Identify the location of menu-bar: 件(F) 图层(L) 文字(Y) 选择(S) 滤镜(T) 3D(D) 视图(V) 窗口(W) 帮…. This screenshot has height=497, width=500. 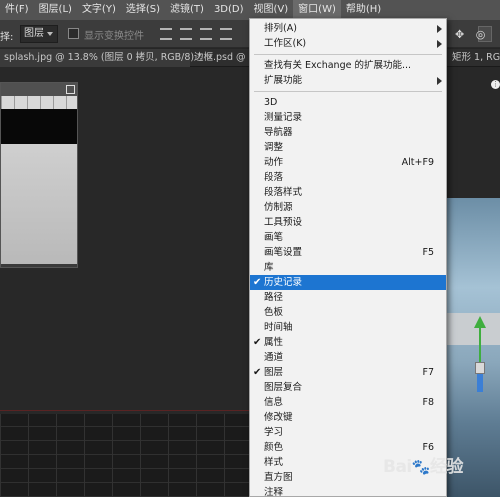
(250, 10).